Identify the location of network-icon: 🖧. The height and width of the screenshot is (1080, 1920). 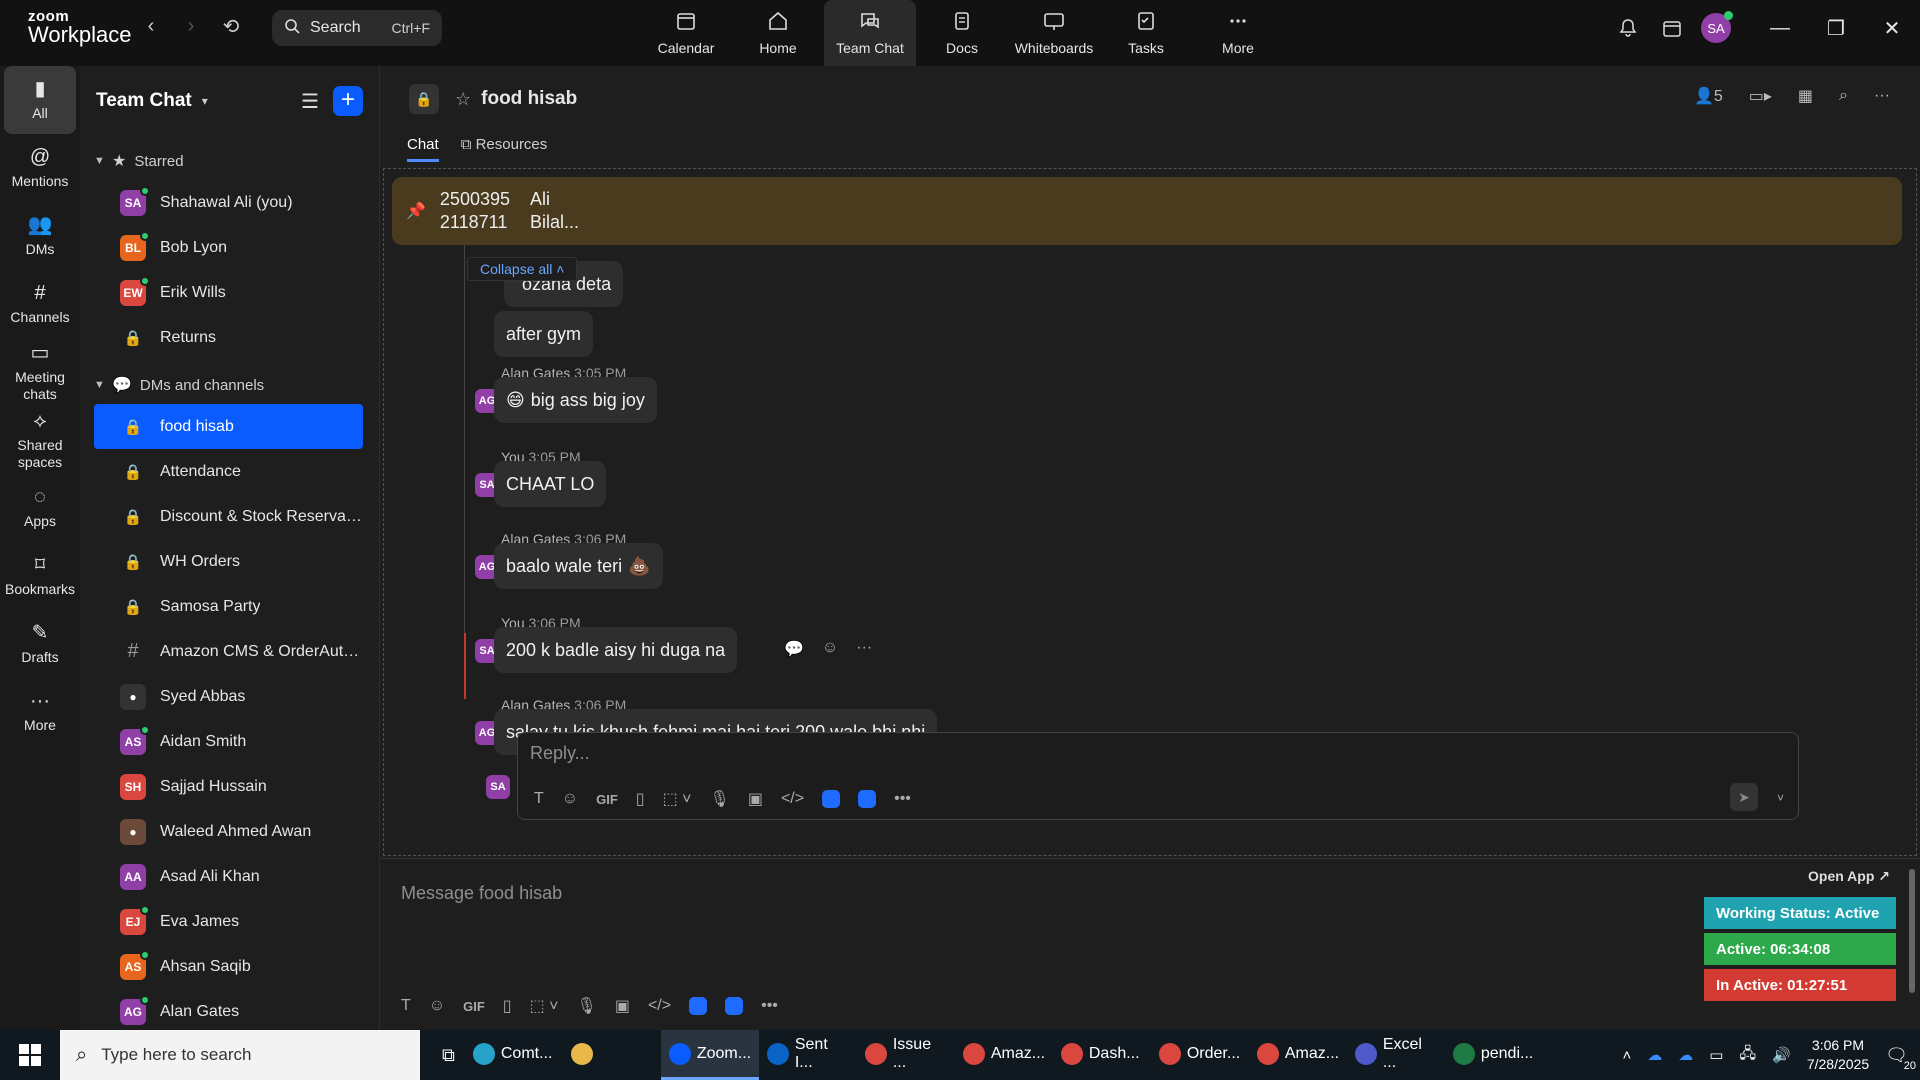
(1747, 1055).